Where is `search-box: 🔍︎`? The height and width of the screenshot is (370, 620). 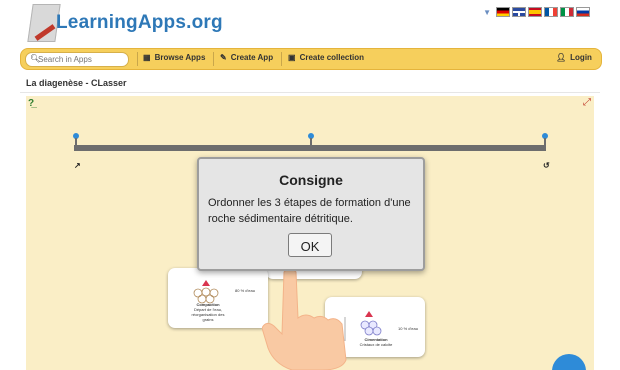
search-box: 🔍︎ is located at coordinates (77, 59).